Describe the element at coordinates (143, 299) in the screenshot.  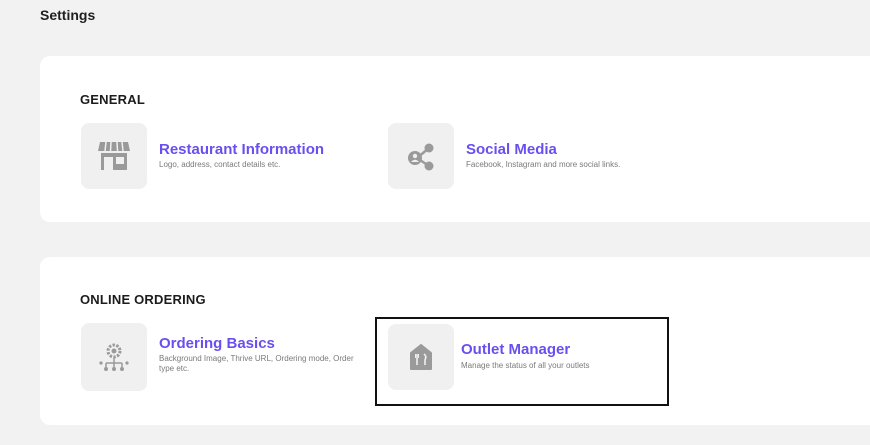
I see `section-title-online-ordering: ONLINE ORDERING` at that location.